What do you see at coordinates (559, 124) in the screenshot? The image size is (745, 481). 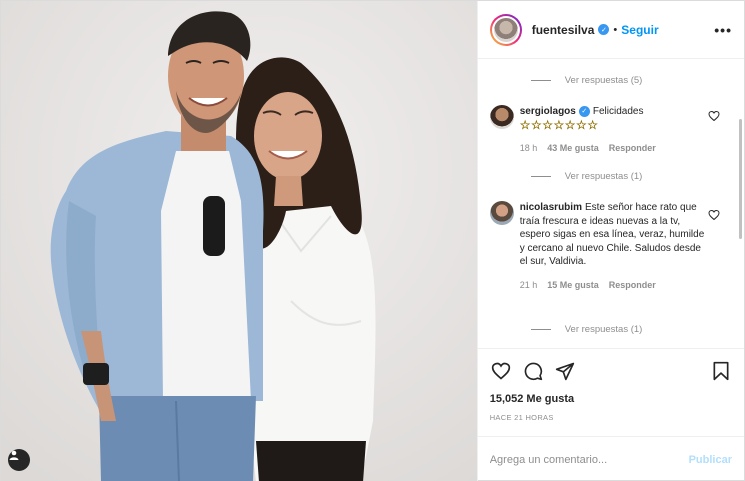 I see `comment-star-emojis: ☆☆☆☆☆☆☆` at bounding box center [559, 124].